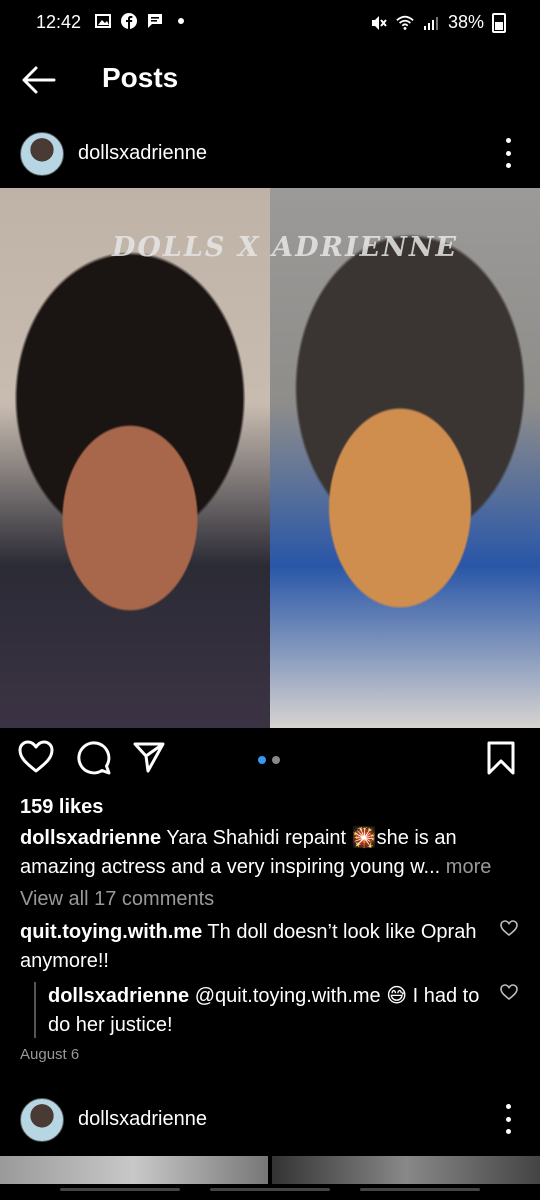 This screenshot has width=540, height=1200. I want to click on wifi-icon, so click(405, 23).